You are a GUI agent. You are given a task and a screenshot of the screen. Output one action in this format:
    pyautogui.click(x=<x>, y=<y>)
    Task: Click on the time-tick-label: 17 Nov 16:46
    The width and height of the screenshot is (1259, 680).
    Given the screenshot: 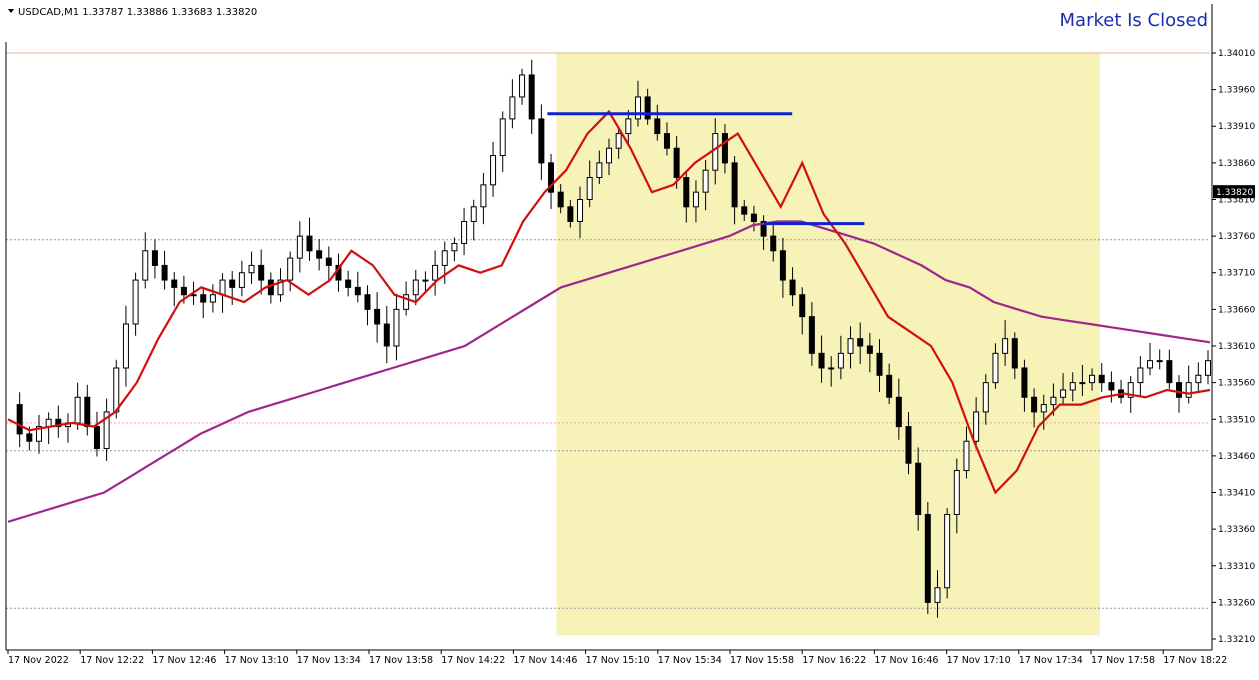 What is the action you would take?
    pyautogui.click(x=906, y=660)
    